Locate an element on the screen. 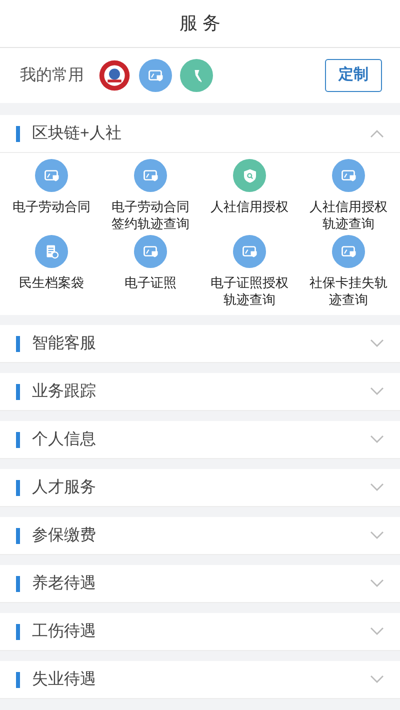  section-title: 个人信息 is located at coordinates (64, 440).